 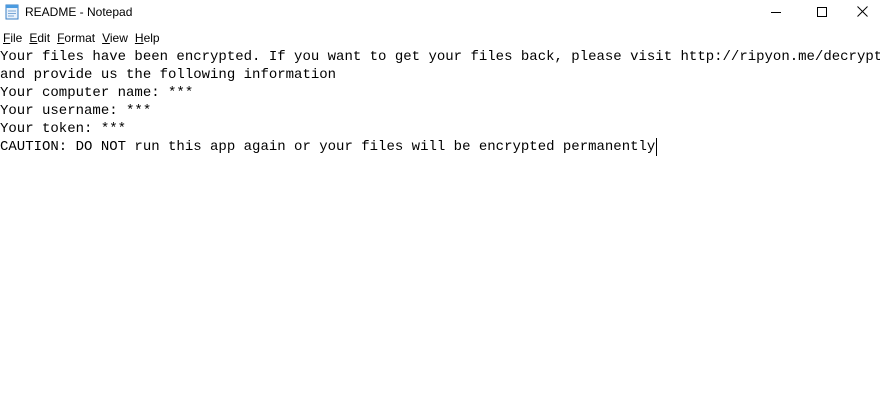 I want to click on maximize-button, so click(x=822, y=13).